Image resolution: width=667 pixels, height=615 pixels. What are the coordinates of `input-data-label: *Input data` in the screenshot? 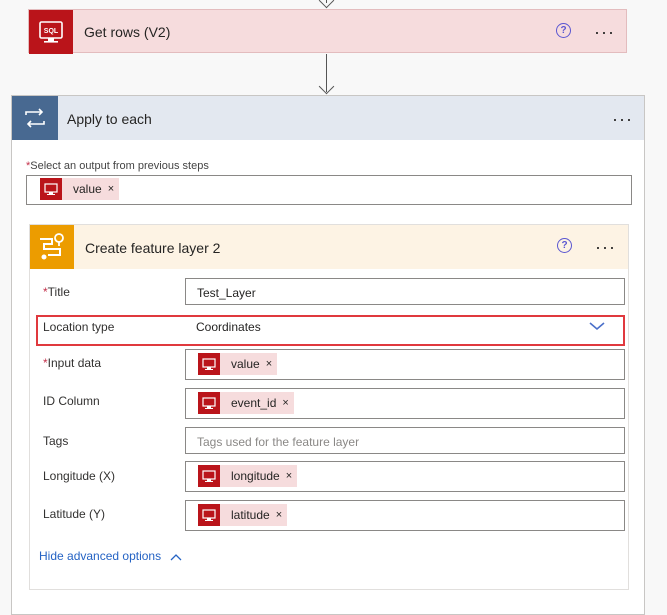 It's located at (72, 363).